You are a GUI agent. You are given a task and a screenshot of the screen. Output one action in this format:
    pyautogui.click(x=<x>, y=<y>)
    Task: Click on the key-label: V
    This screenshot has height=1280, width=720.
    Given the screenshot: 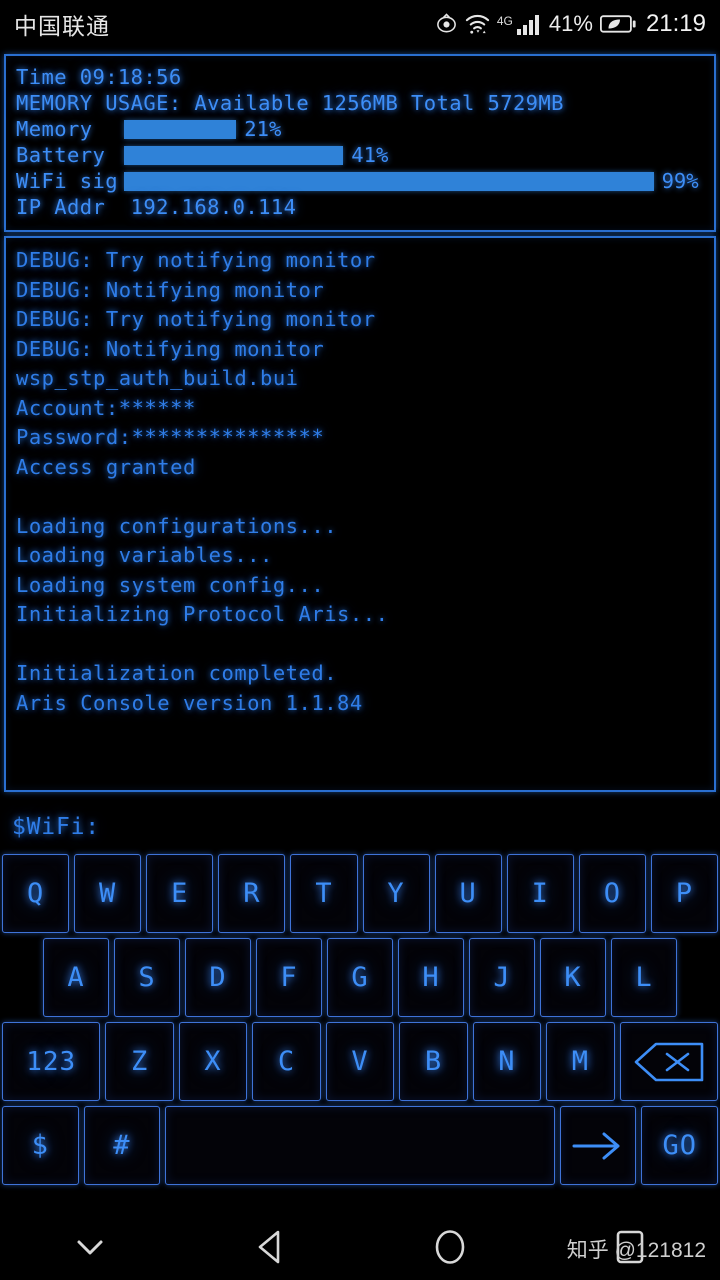 What is the action you would take?
    pyautogui.click(x=360, y=1061)
    